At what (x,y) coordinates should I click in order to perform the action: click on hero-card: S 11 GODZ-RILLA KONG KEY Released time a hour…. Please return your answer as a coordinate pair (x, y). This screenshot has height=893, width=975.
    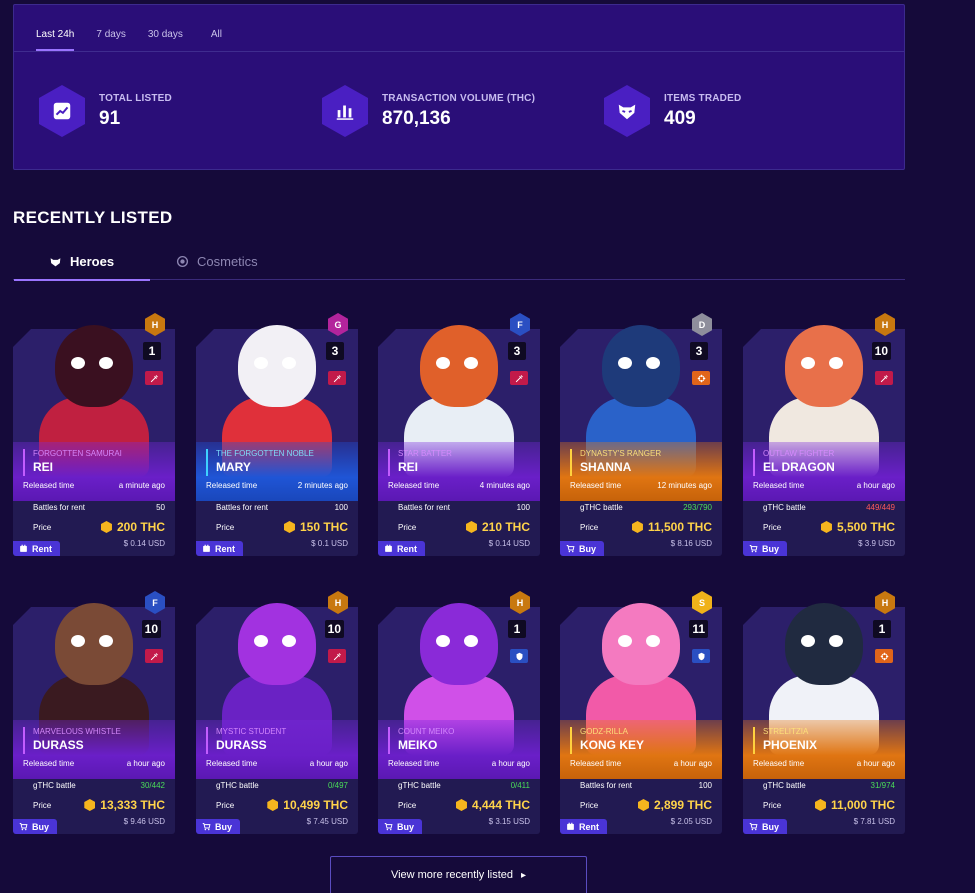
    Looking at the image, I should click on (641, 706).